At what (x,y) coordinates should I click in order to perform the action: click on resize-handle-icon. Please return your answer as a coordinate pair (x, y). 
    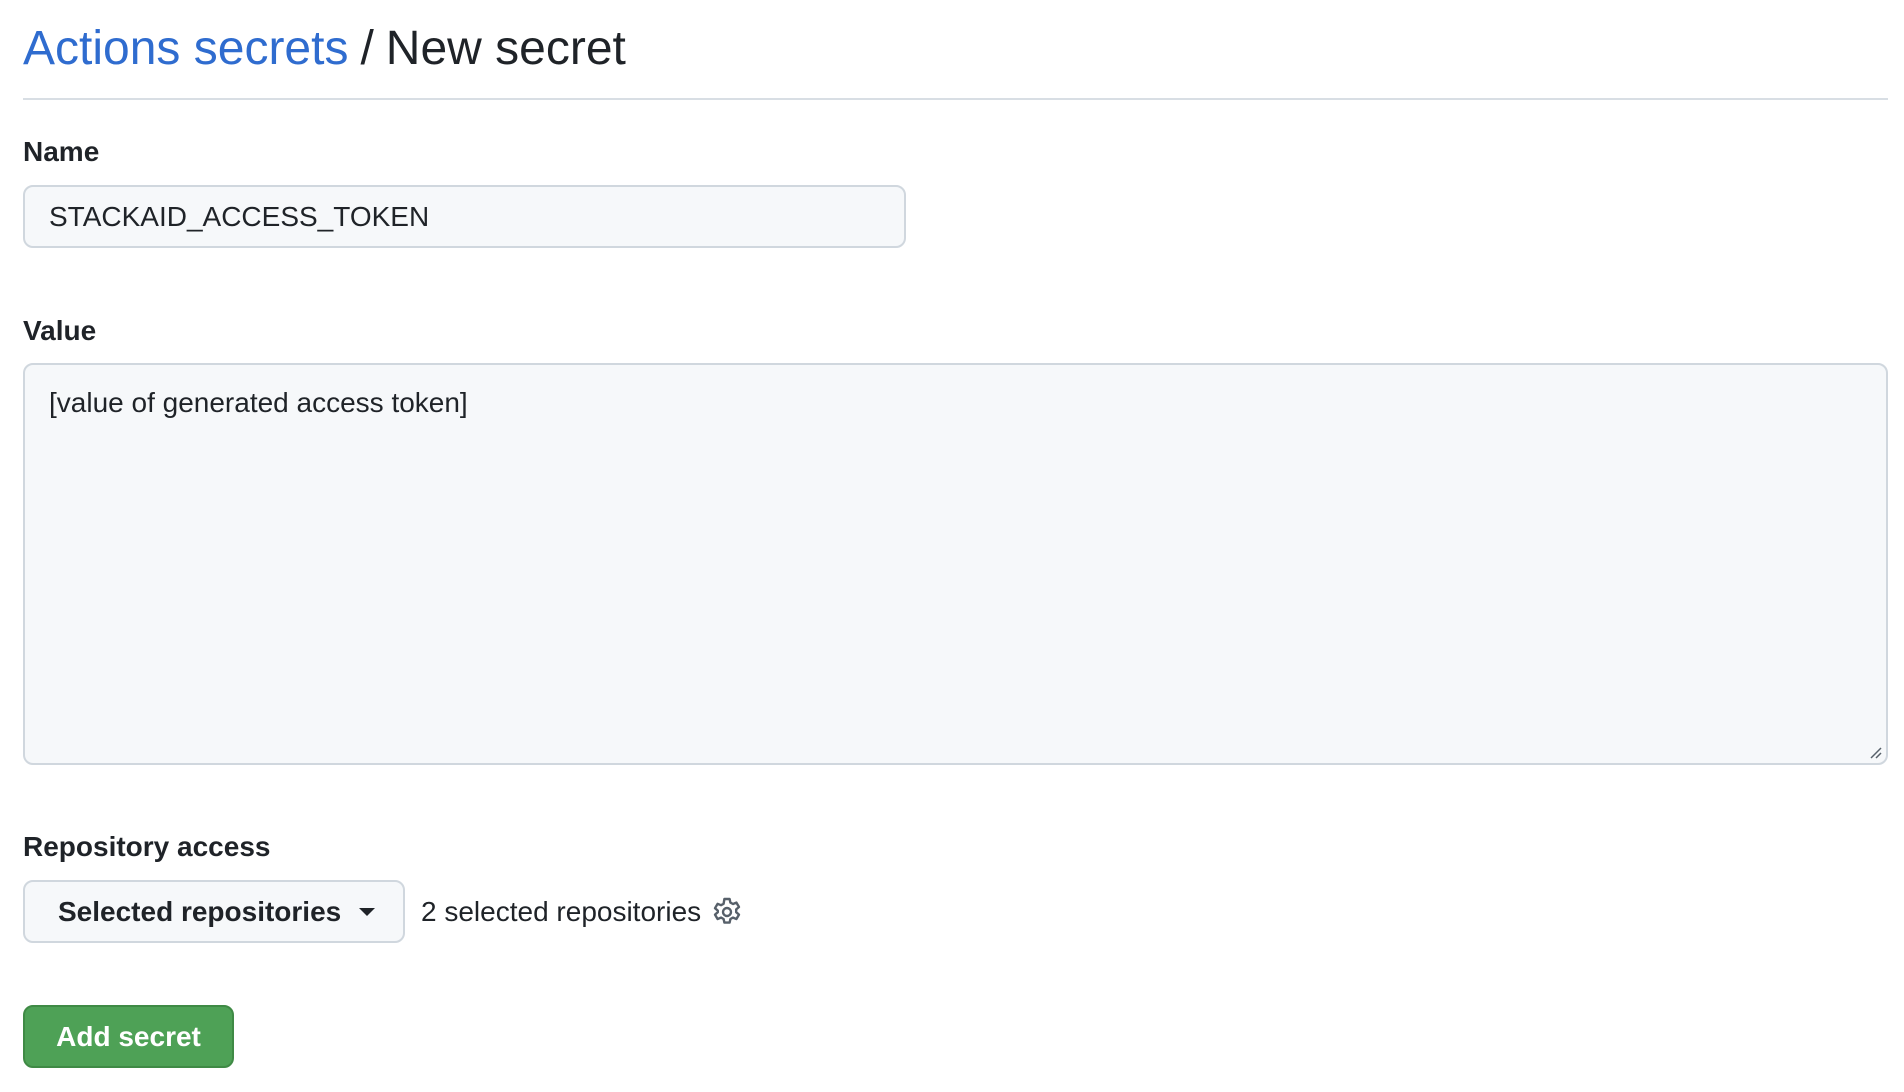
    Looking at the image, I should click on (1875, 752).